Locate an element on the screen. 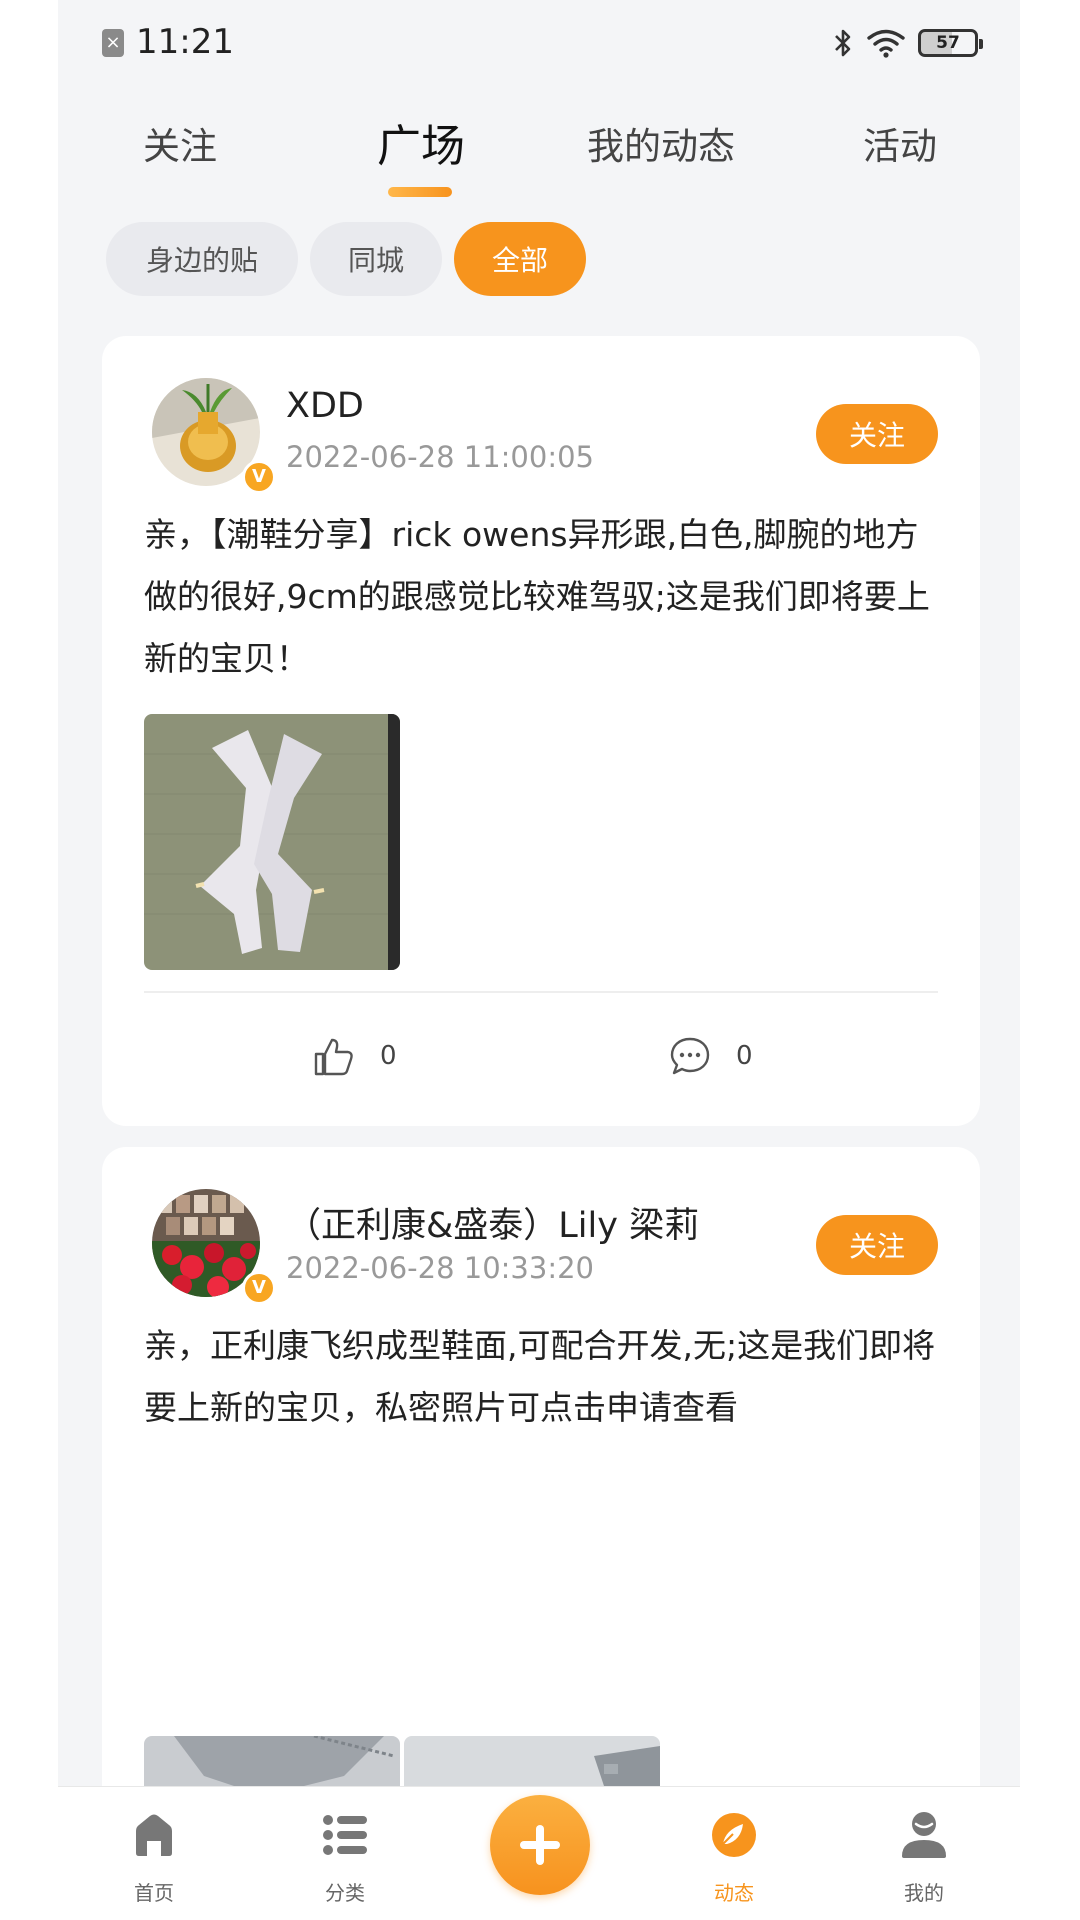 The width and height of the screenshot is (1080, 1920). thumbs-up-icon is located at coordinates (333, 1057).